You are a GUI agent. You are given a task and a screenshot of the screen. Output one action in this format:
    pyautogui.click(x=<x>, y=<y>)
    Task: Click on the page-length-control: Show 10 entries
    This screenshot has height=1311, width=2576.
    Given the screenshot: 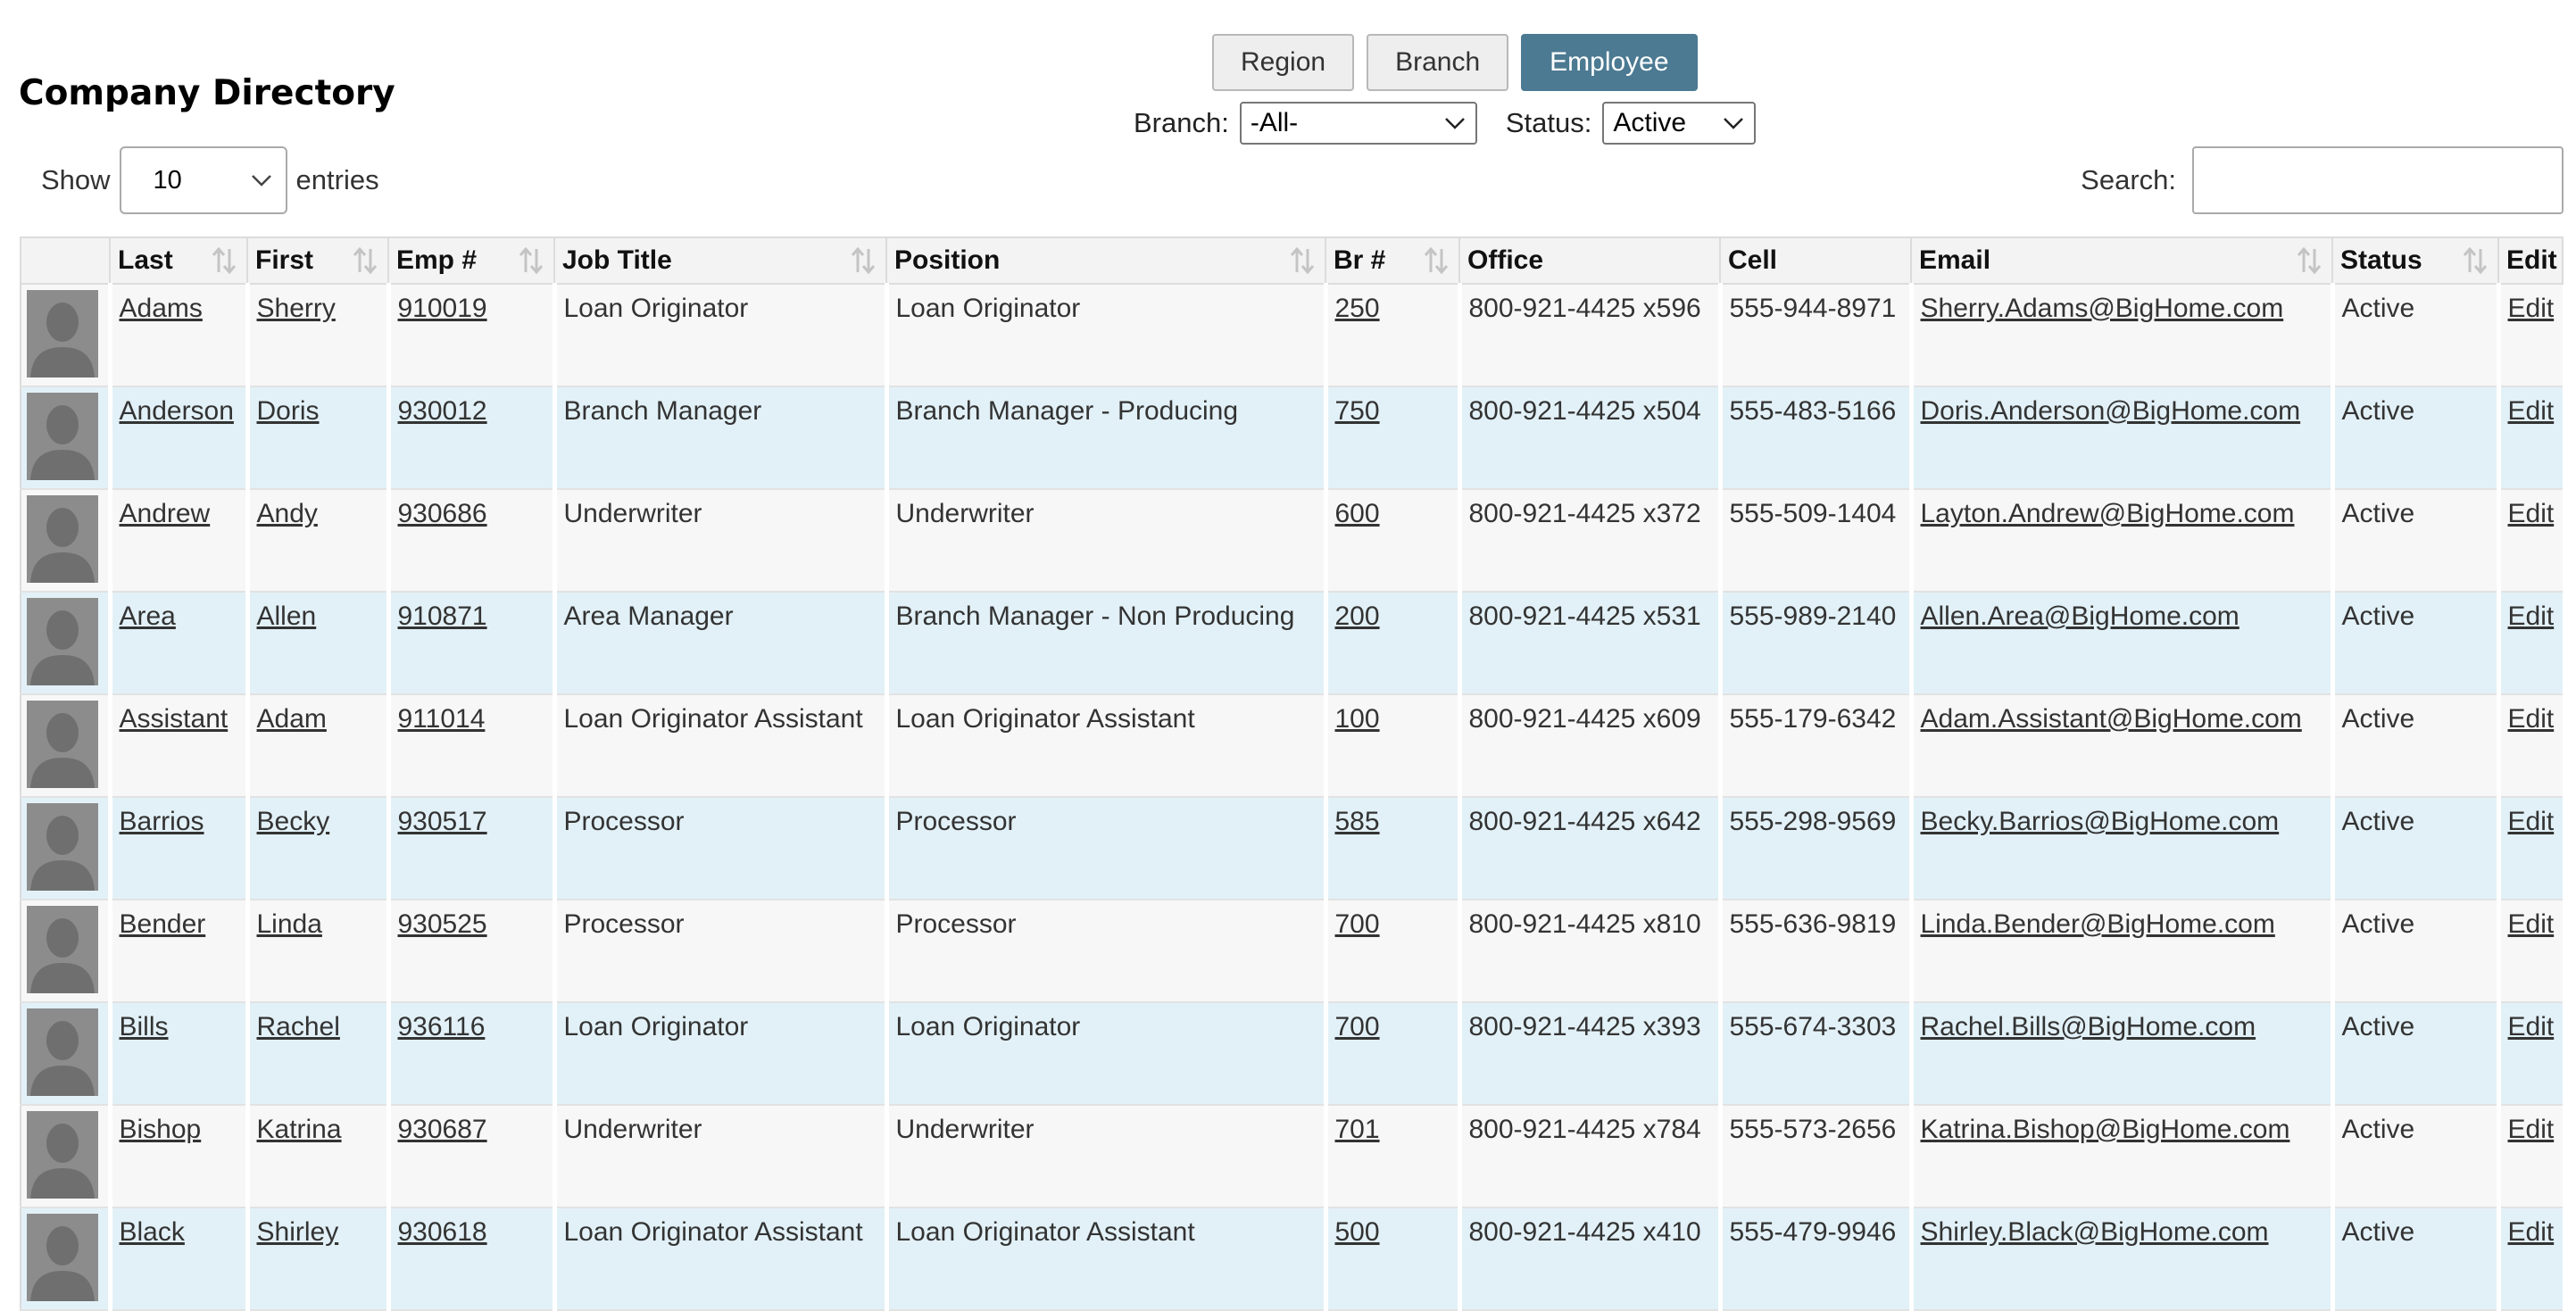 What is the action you would take?
    pyautogui.click(x=210, y=180)
    